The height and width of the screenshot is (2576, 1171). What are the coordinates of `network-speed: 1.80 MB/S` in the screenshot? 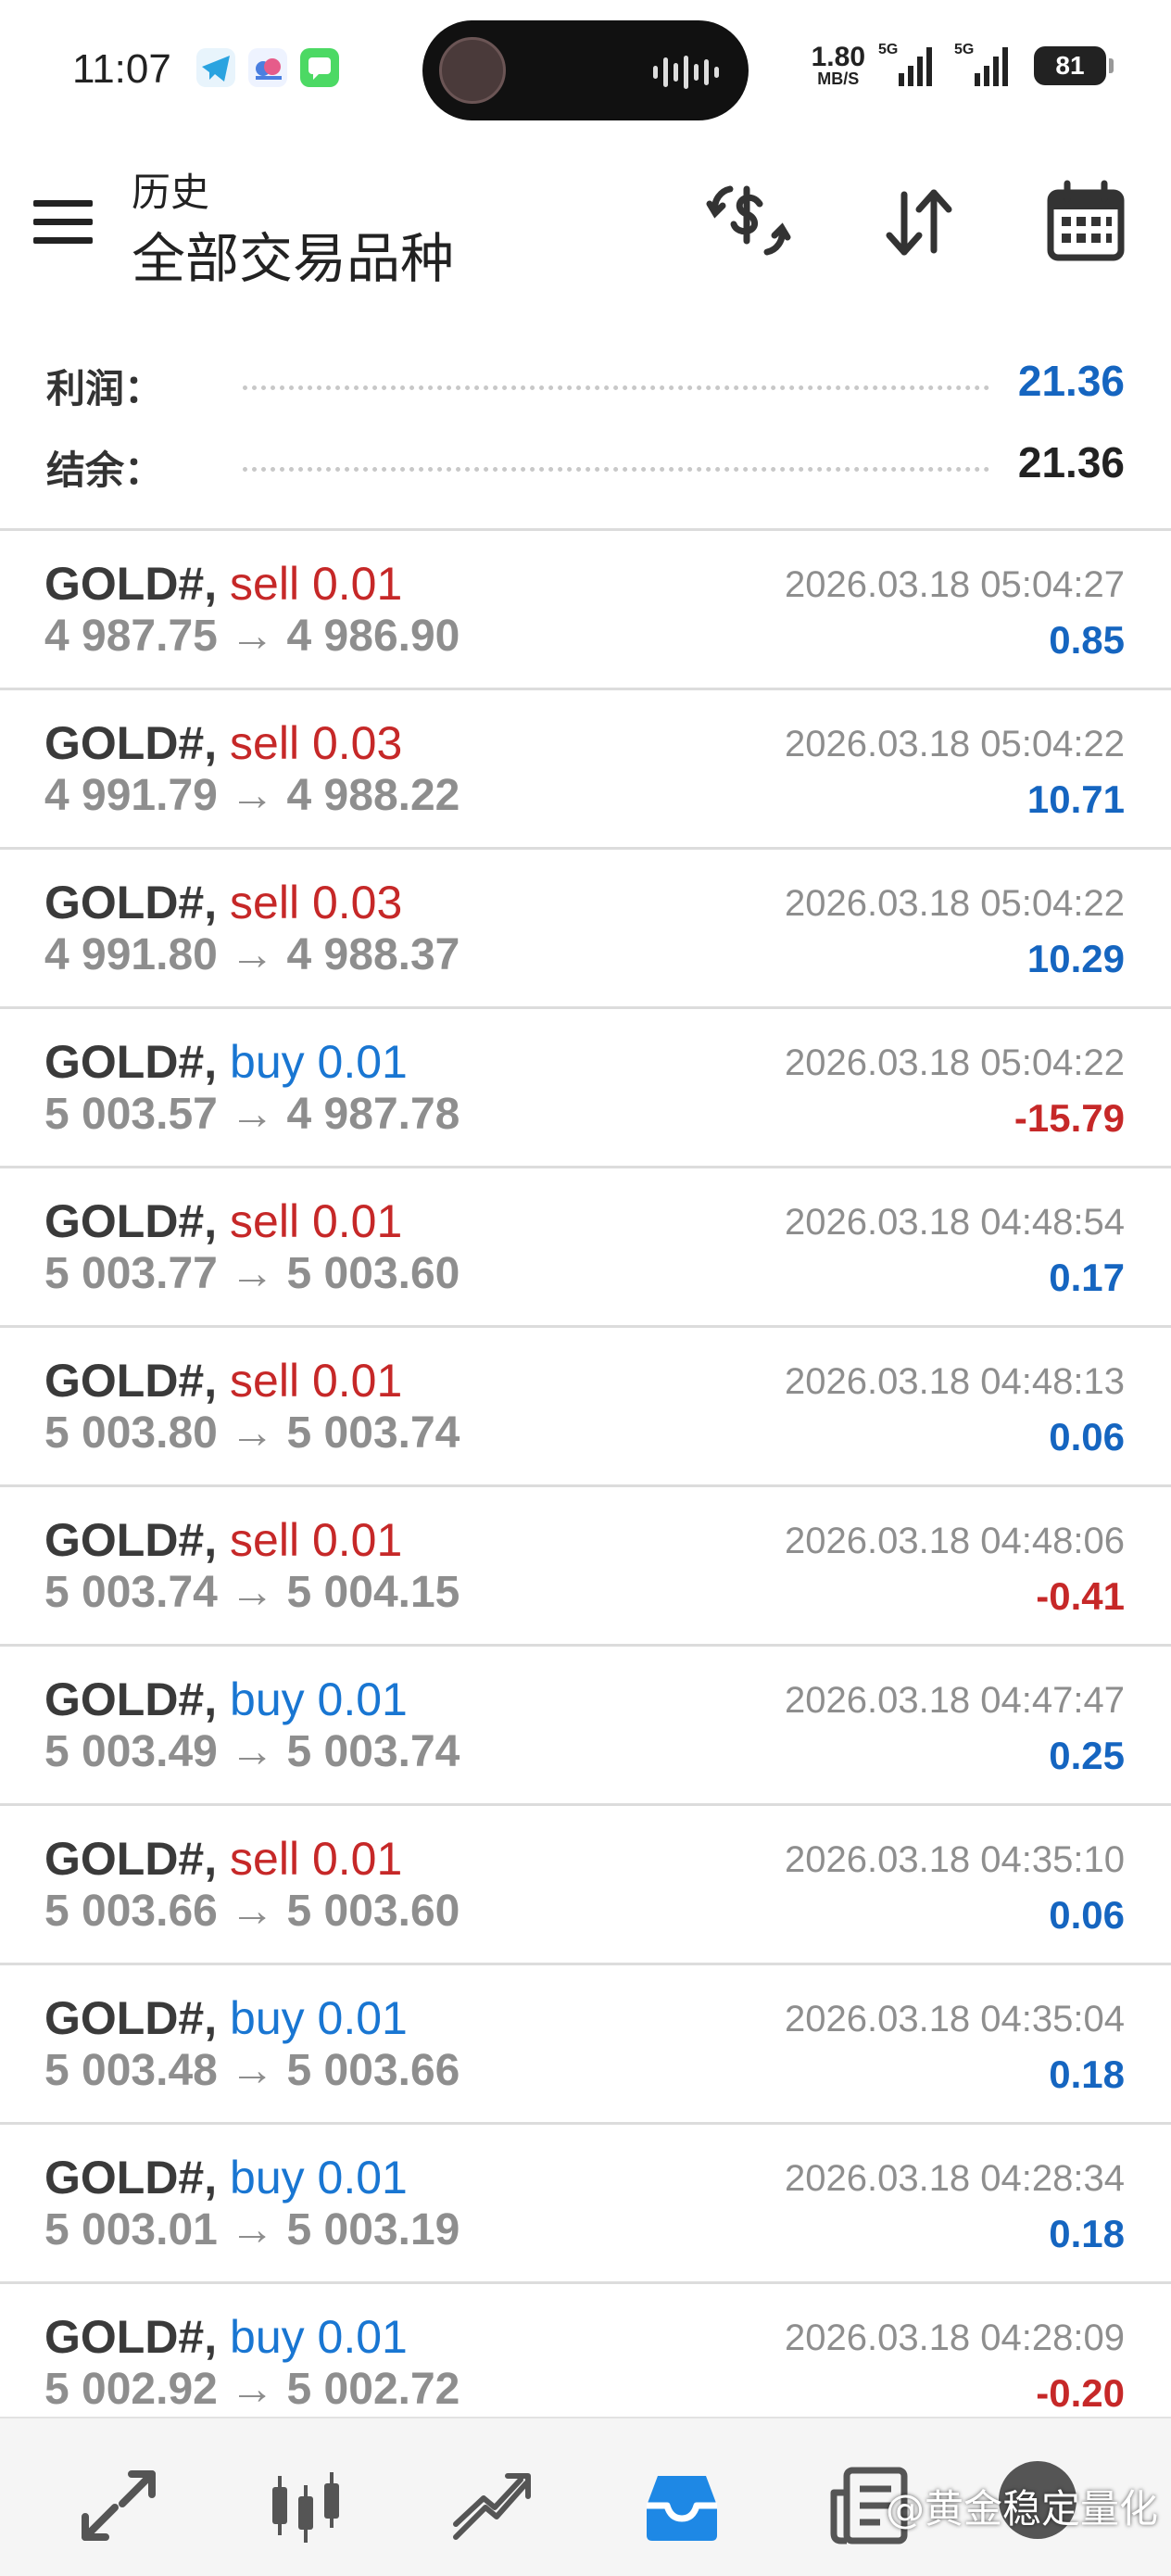 It's located at (838, 65).